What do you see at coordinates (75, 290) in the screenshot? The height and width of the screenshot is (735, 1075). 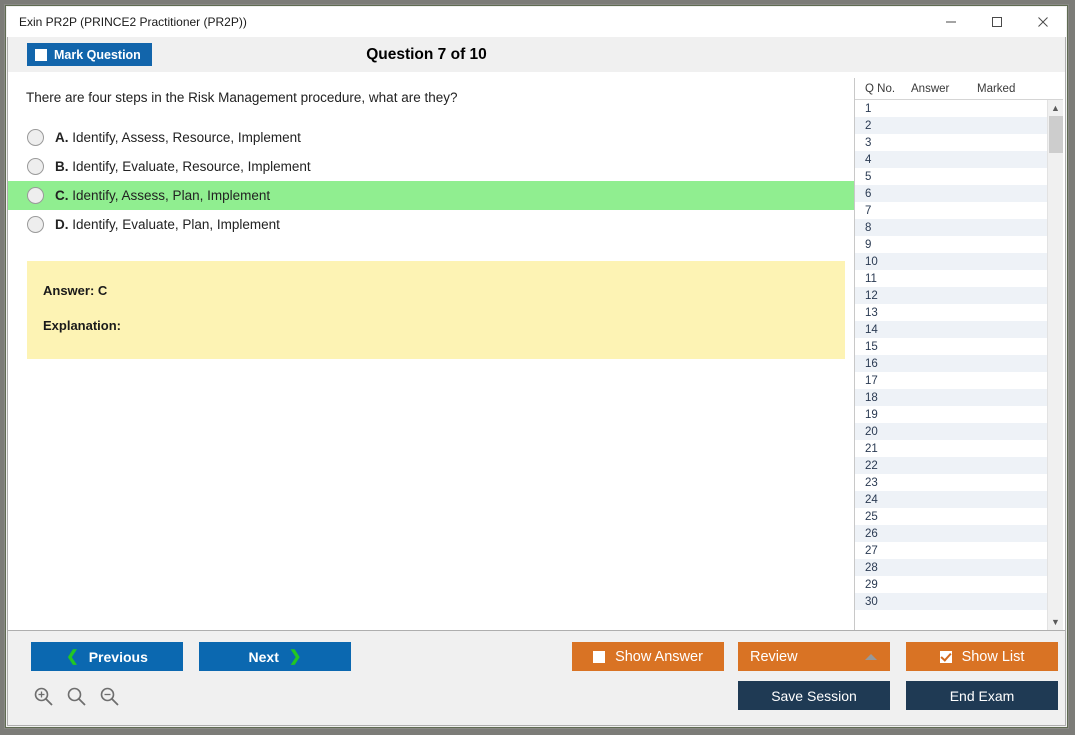 I see `answer-value: Answer: C` at bounding box center [75, 290].